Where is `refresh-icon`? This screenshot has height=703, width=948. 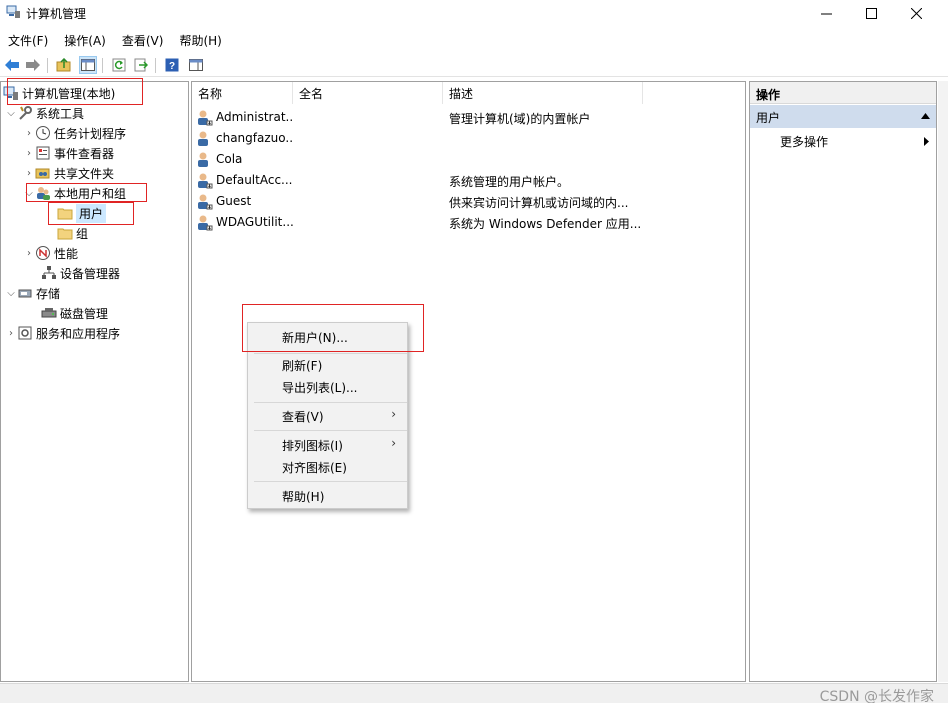 refresh-icon is located at coordinates (119, 65).